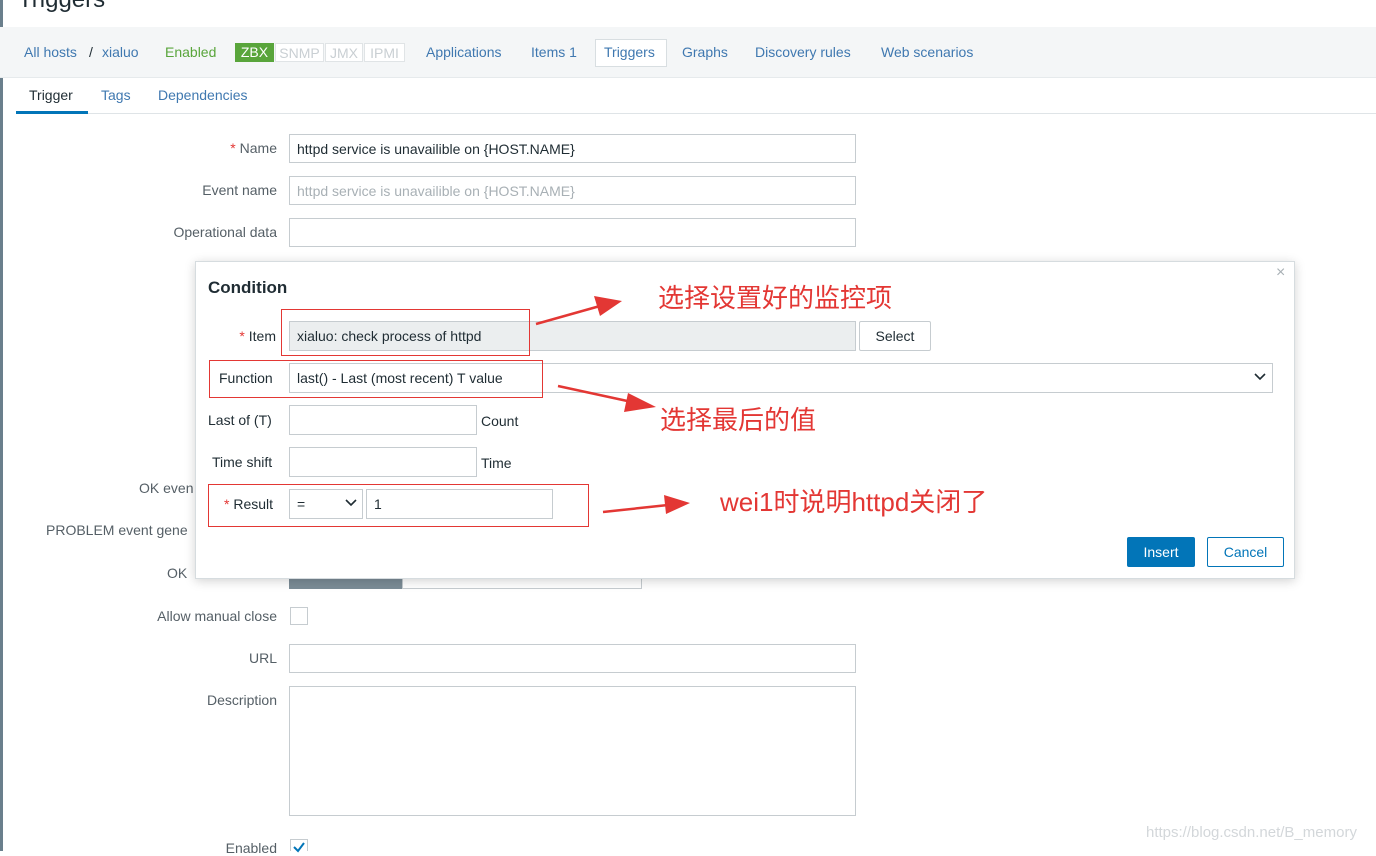 The width and height of the screenshot is (1376, 856). What do you see at coordinates (1251, 832) in the screenshot?
I see `watermark: https://blog.csdn.net/B_memory` at bounding box center [1251, 832].